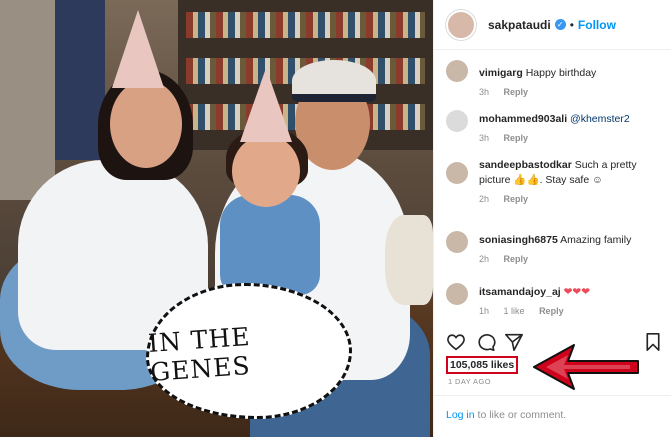 This screenshot has height=437, width=671. I want to click on comment-username: sandeepbastodkar, so click(525, 165).